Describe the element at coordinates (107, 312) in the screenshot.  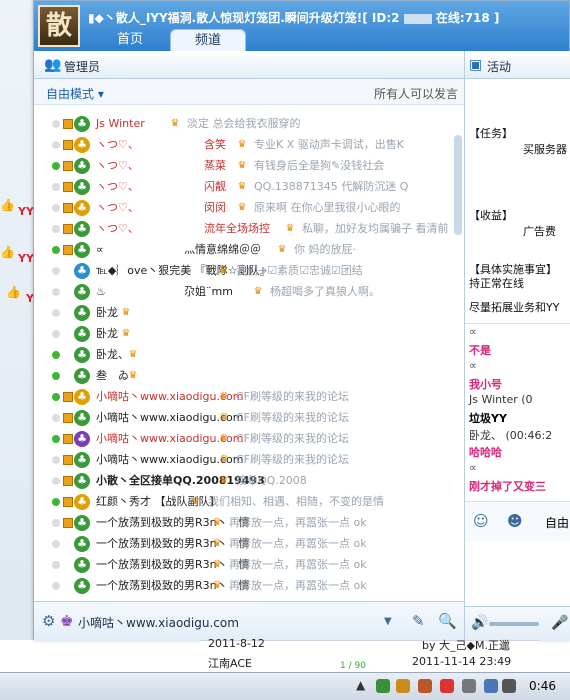
I see `user-name: 卧龙` at that location.